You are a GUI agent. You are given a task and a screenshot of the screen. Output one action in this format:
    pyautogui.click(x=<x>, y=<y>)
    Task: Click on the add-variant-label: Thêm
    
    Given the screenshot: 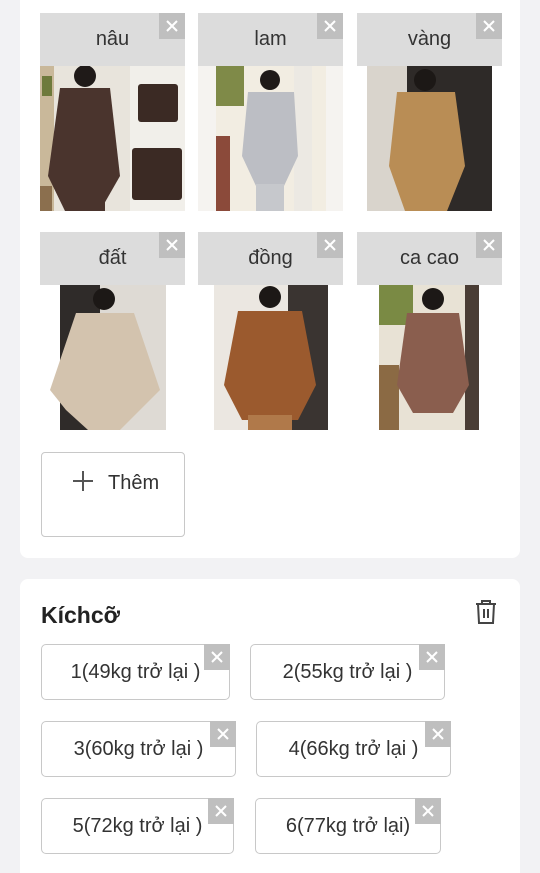 What is the action you would take?
    pyautogui.click(x=134, y=483)
    